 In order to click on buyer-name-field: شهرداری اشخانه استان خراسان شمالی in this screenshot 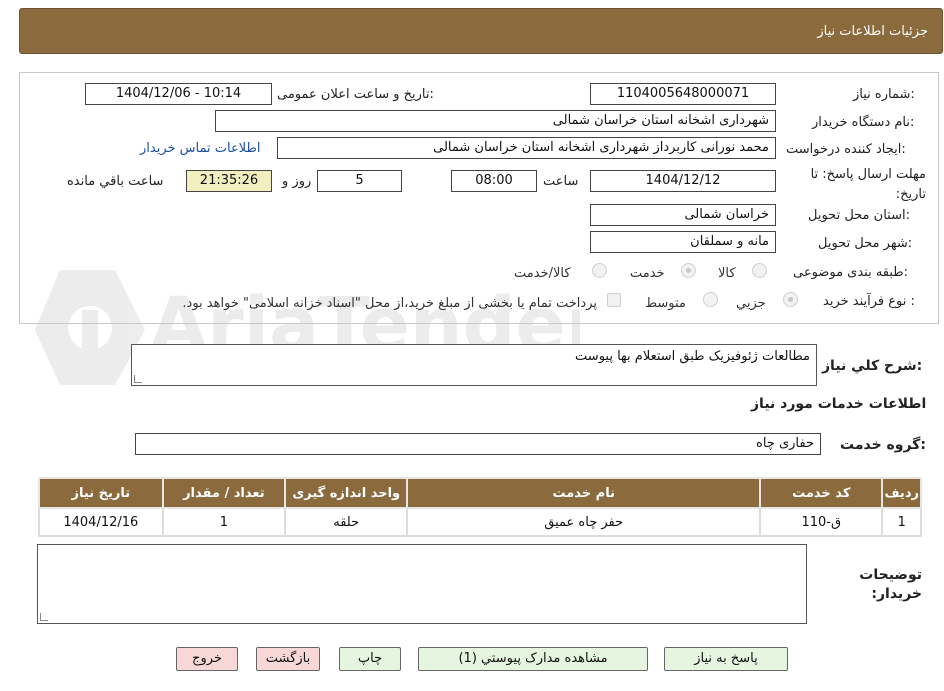, I will do `click(495, 121)`.